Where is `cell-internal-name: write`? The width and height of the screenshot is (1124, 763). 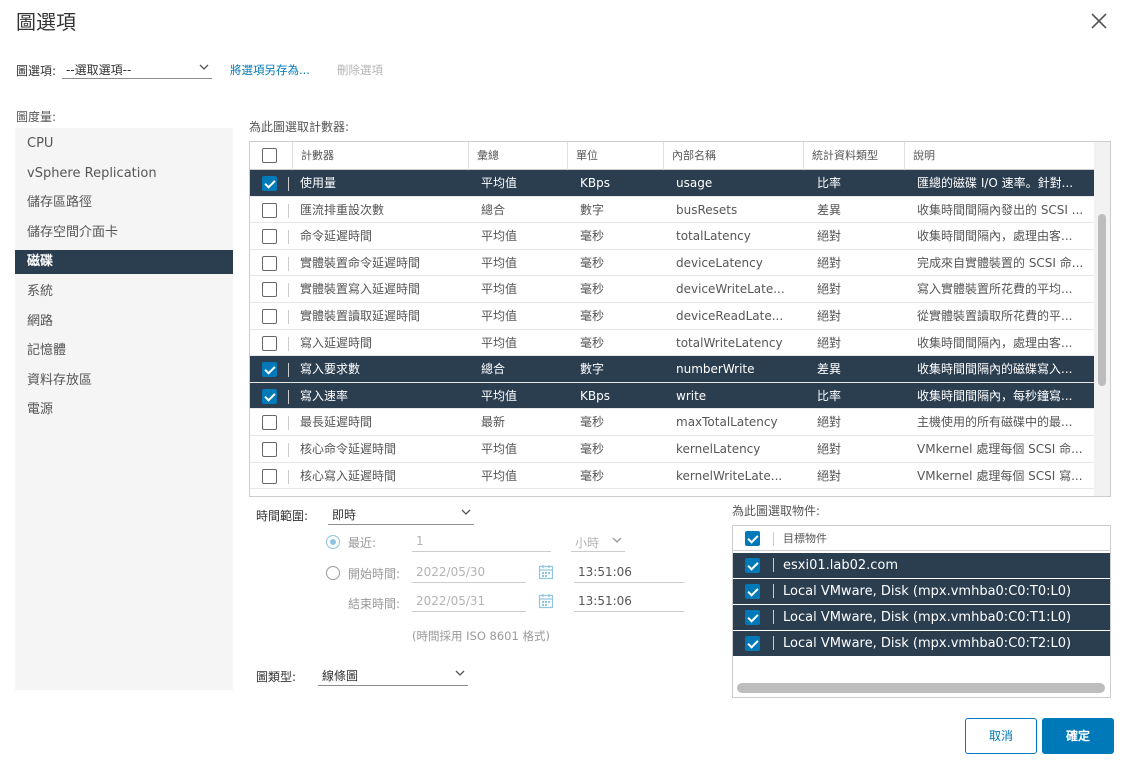 cell-internal-name: write is located at coordinates (691, 395).